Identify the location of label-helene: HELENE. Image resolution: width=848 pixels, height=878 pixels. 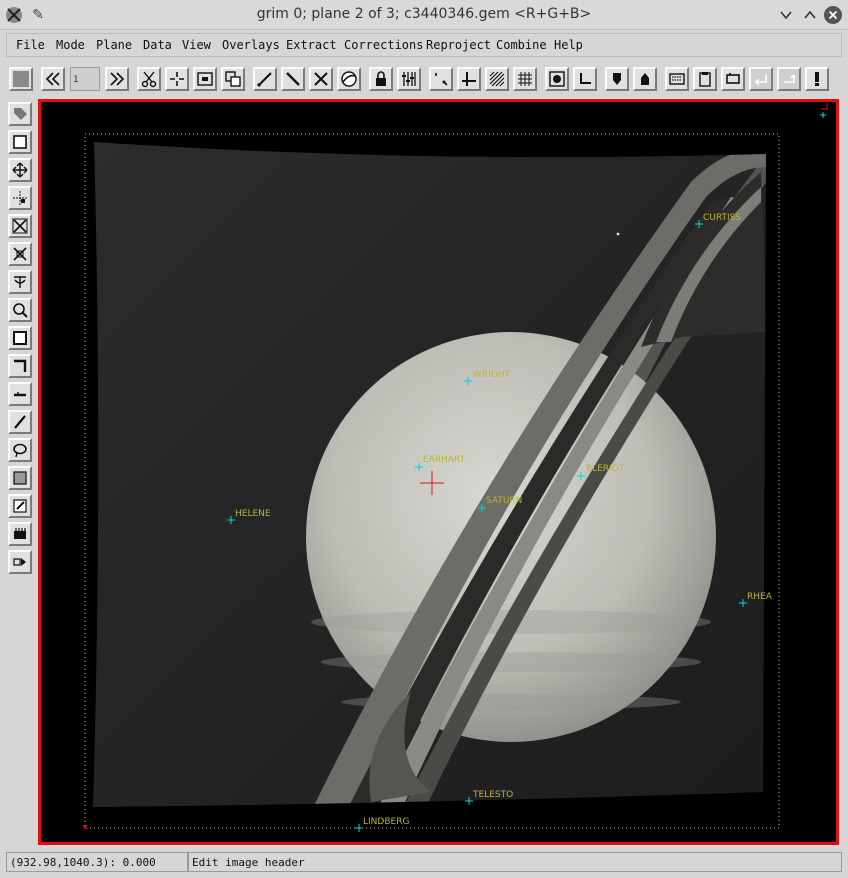
(253, 514).